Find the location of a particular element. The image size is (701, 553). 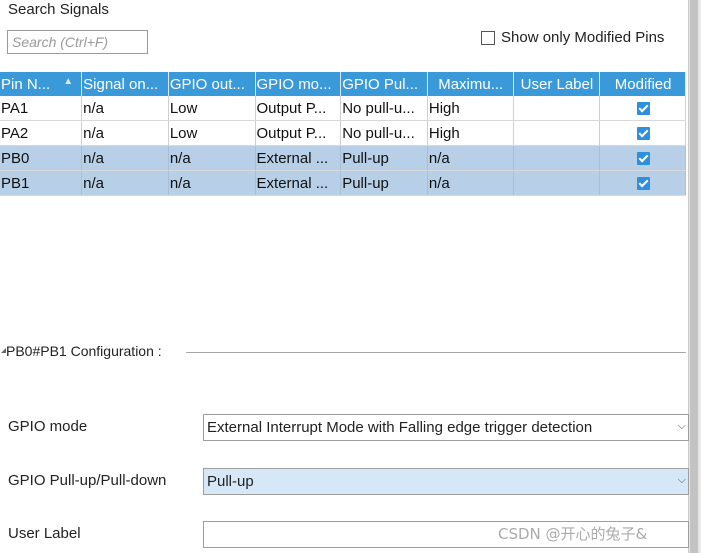

table-row: PA2 n/a Low Output P... No pull-u... High is located at coordinates (343, 133).